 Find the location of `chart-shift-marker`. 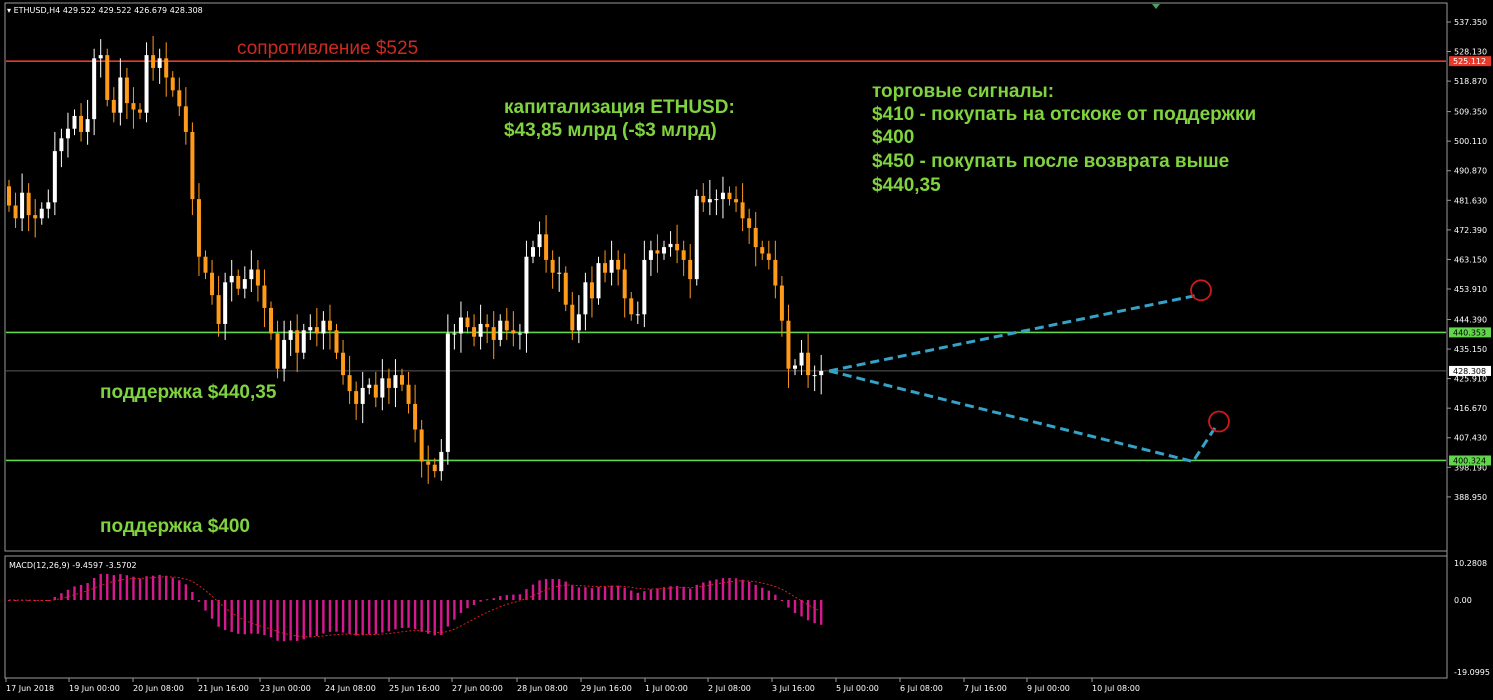

chart-shift-marker is located at coordinates (1156, 6).